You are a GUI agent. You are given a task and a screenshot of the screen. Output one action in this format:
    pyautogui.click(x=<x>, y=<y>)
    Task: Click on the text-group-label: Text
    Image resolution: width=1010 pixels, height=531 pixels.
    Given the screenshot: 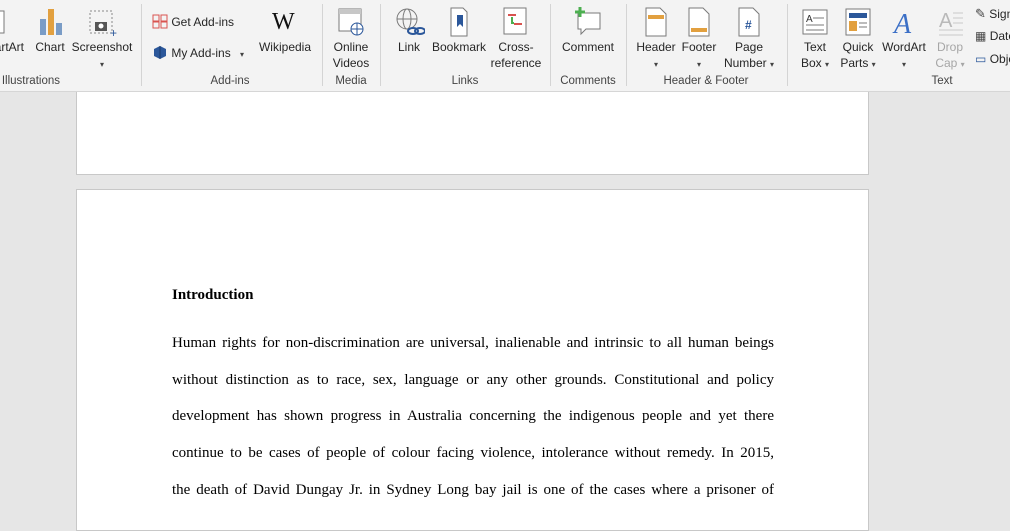 What is the action you would take?
    pyautogui.click(x=942, y=81)
    